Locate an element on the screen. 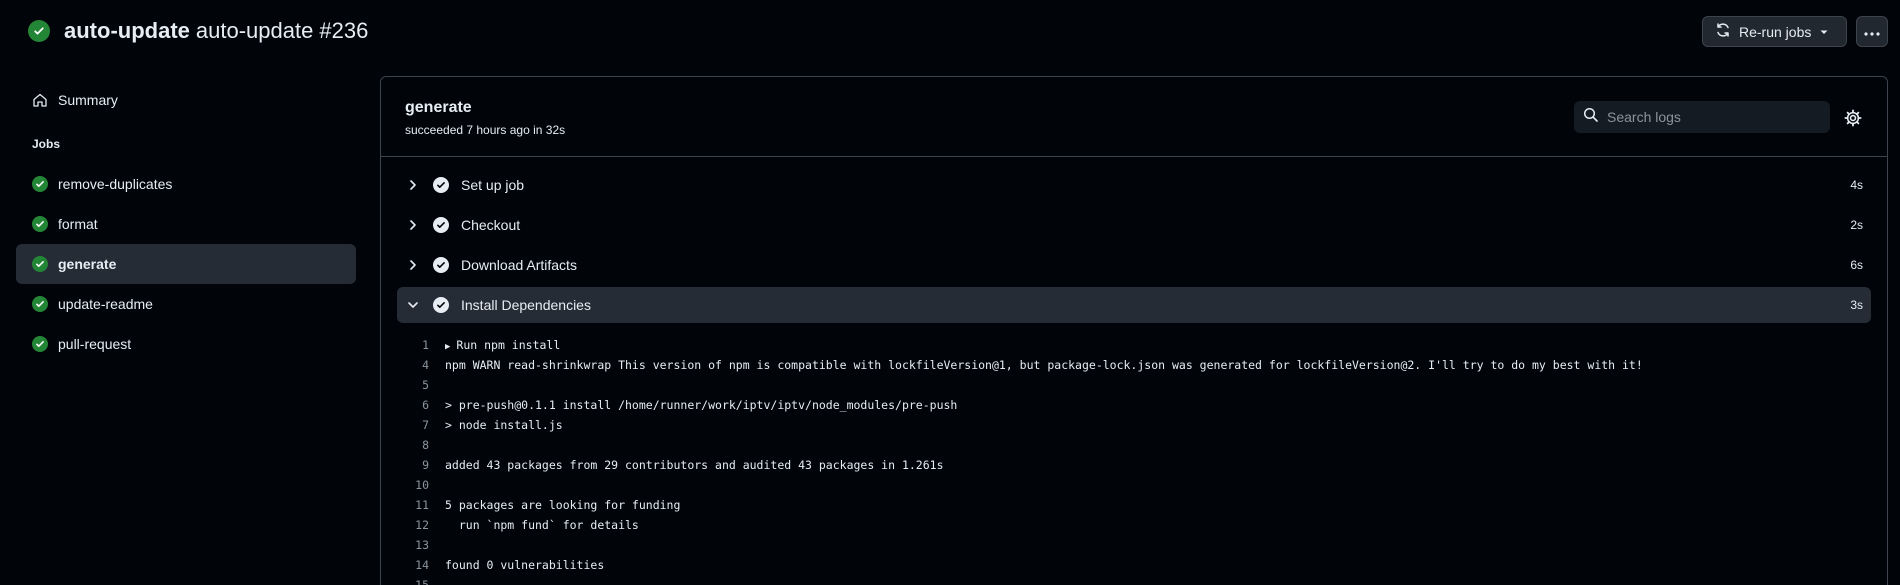 The image size is (1900, 585). line-number: 6 is located at coordinates (413, 405).